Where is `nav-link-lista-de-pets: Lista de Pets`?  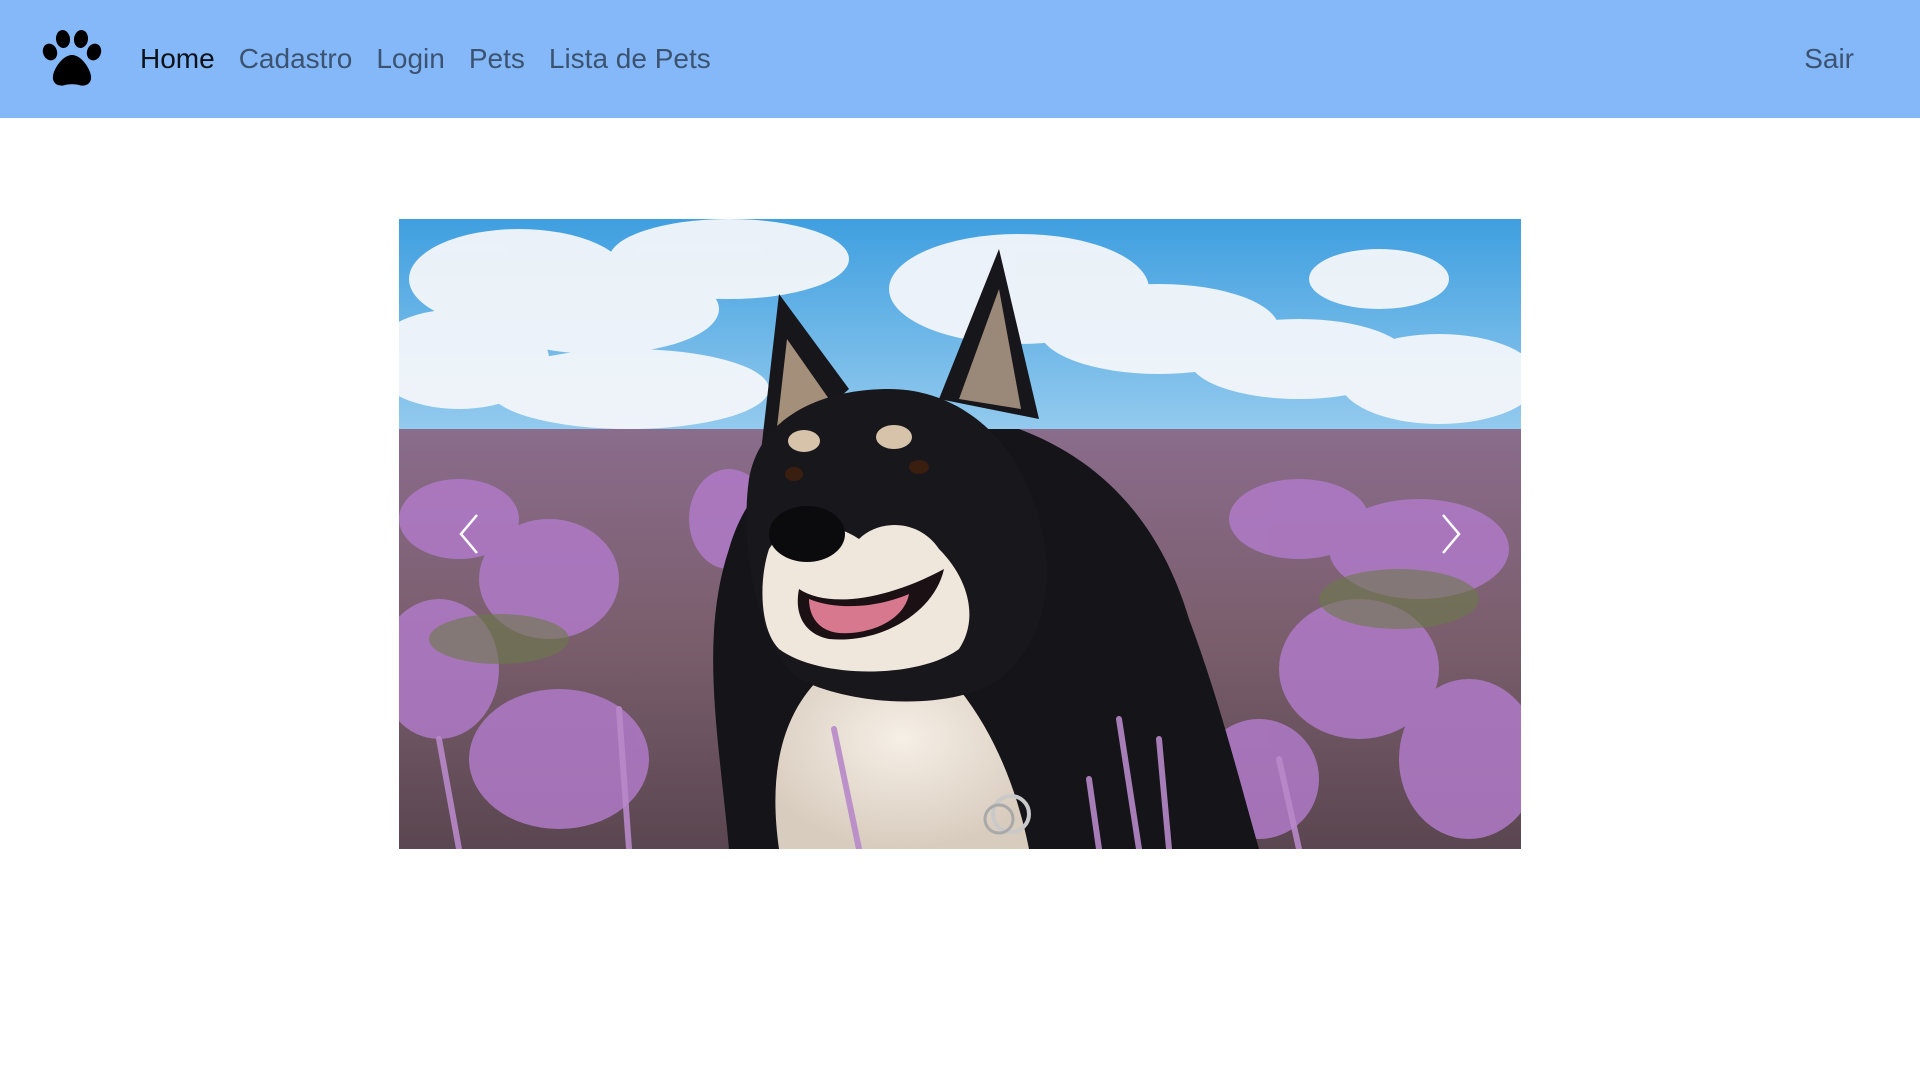 nav-link-lista-de-pets: Lista de Pets is located at coordinates (630, 59).